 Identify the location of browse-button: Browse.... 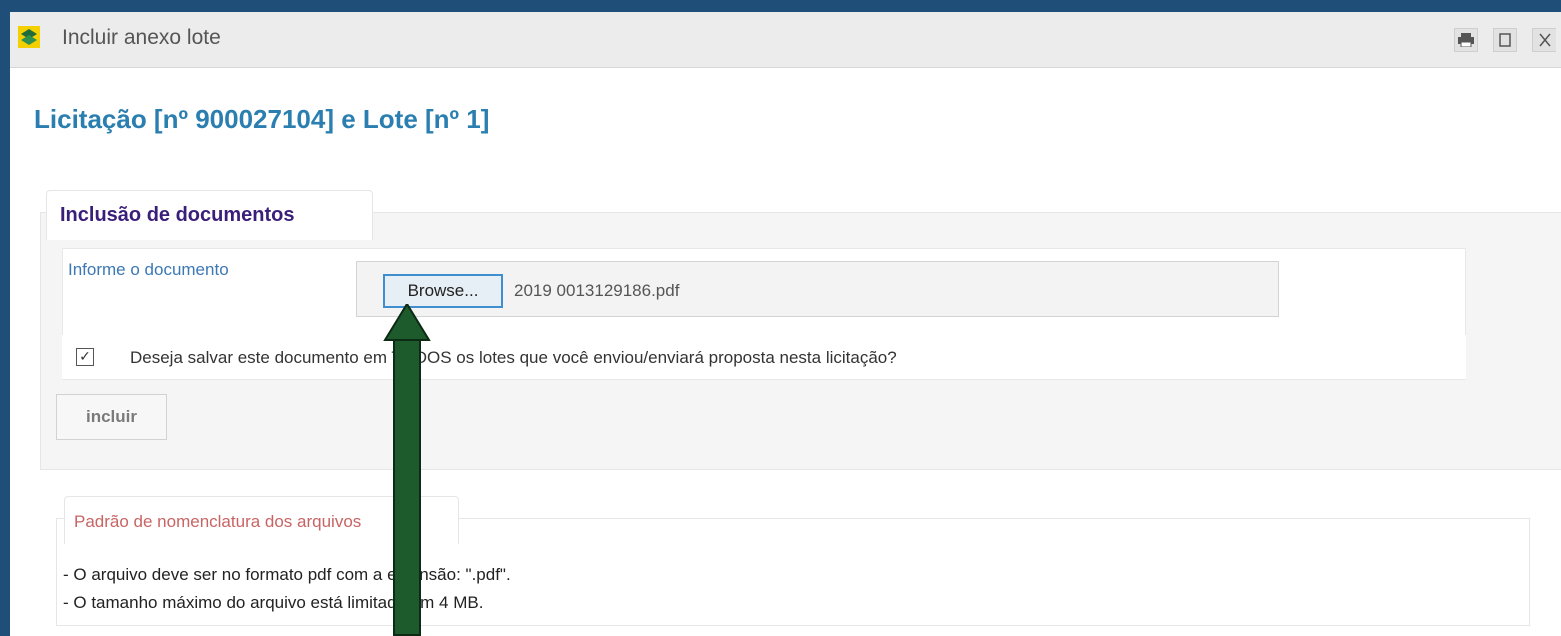
(443, 291).